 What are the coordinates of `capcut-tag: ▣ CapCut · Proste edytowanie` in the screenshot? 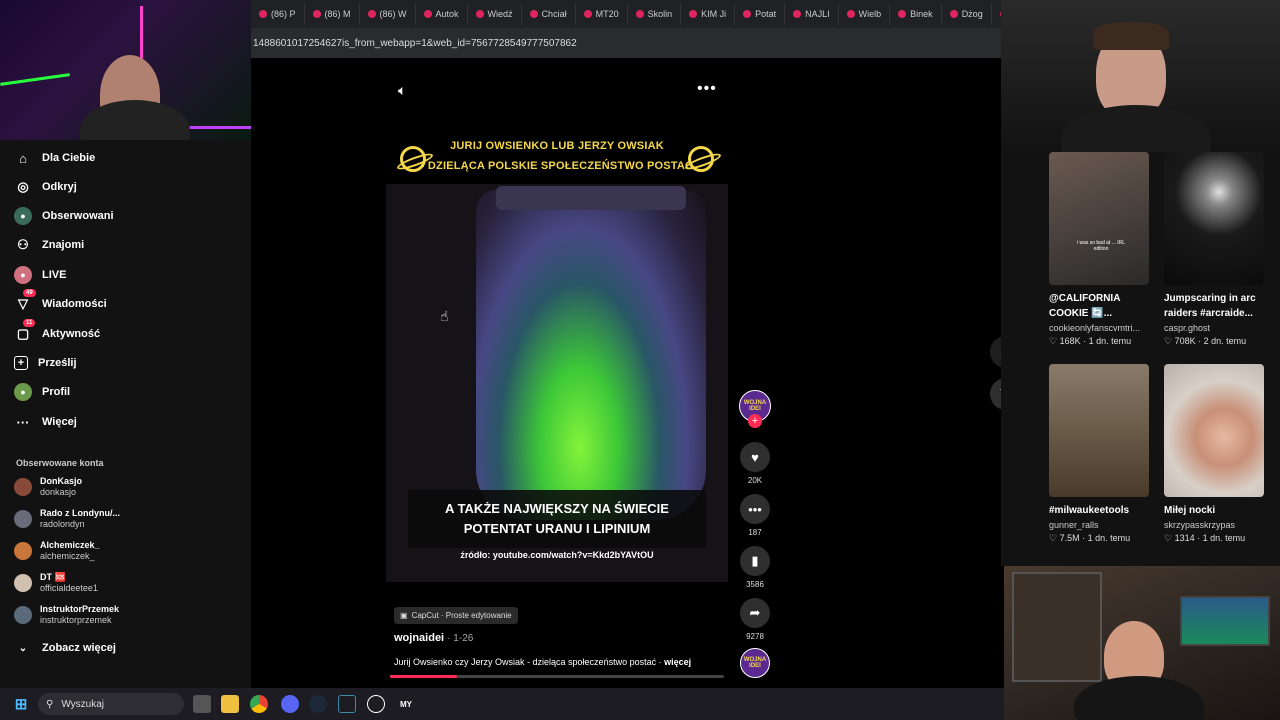 It's located at (456, 615).